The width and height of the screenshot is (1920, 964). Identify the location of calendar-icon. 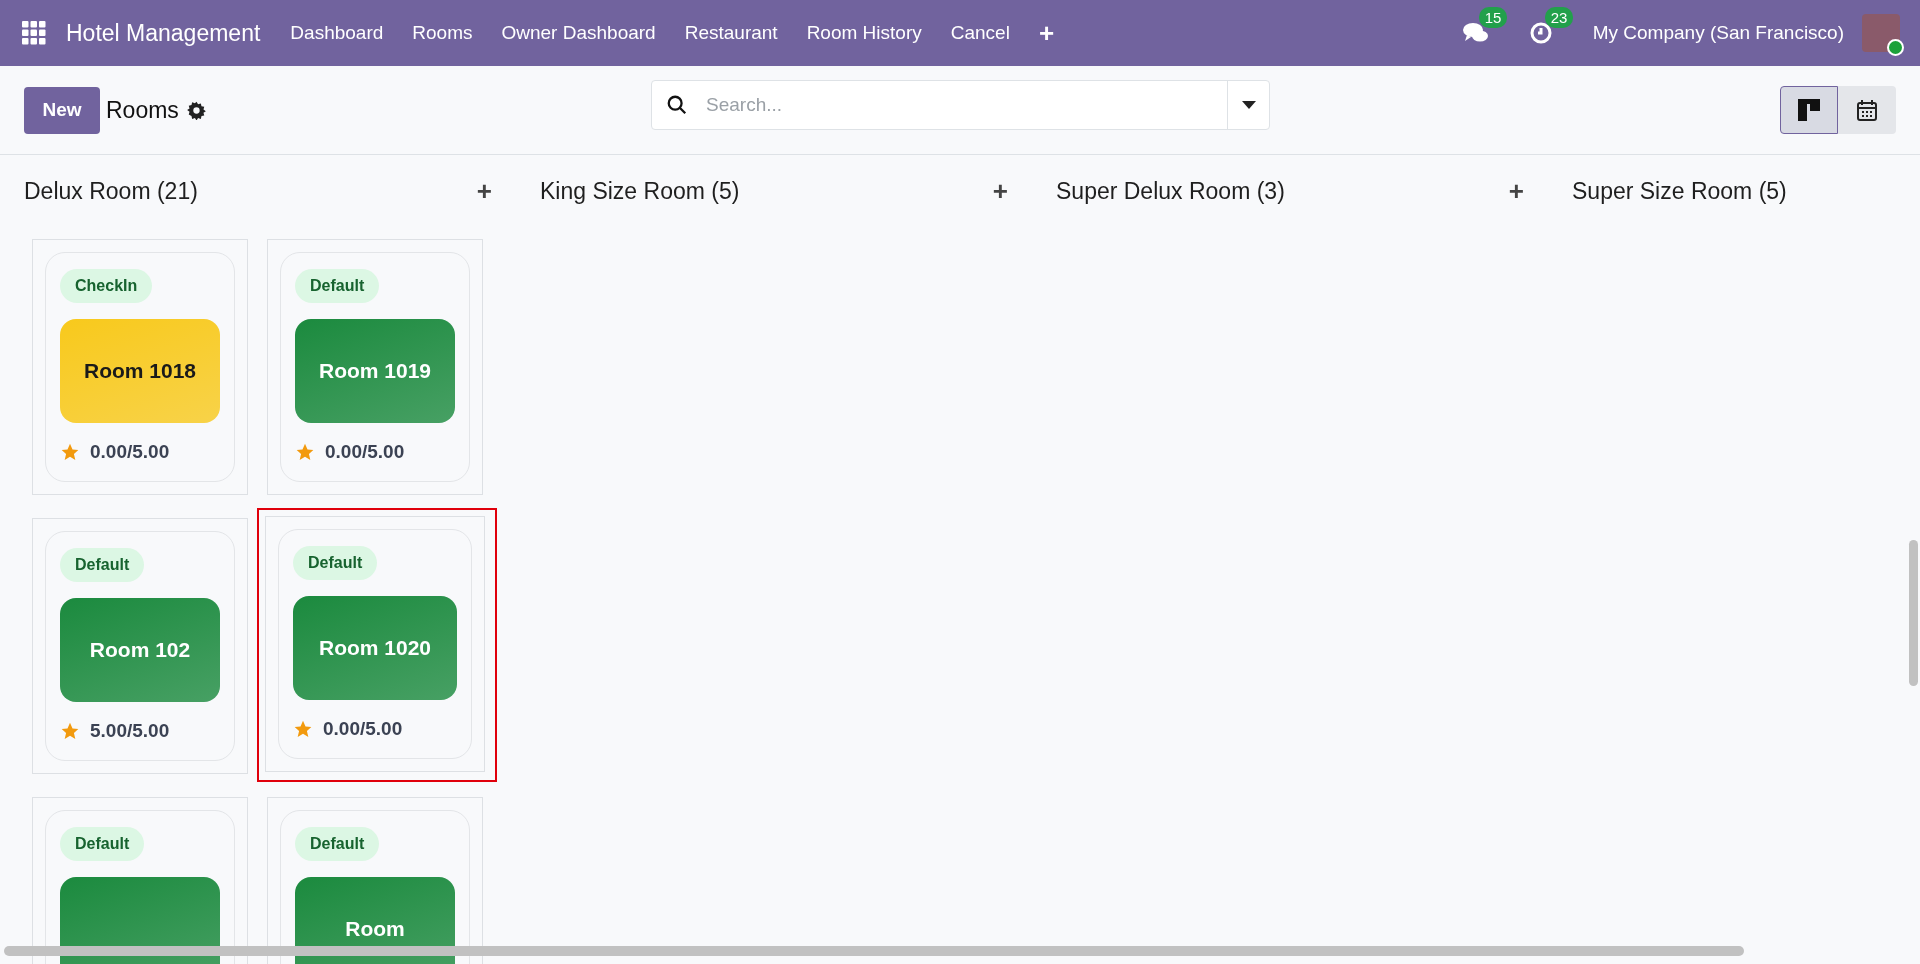
(1867, 110).